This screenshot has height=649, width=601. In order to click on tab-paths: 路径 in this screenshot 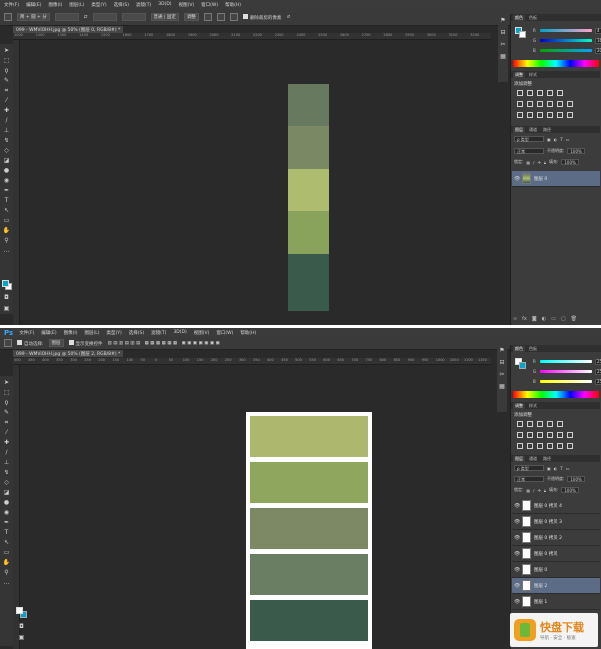, I will do `click(547, 459)`.